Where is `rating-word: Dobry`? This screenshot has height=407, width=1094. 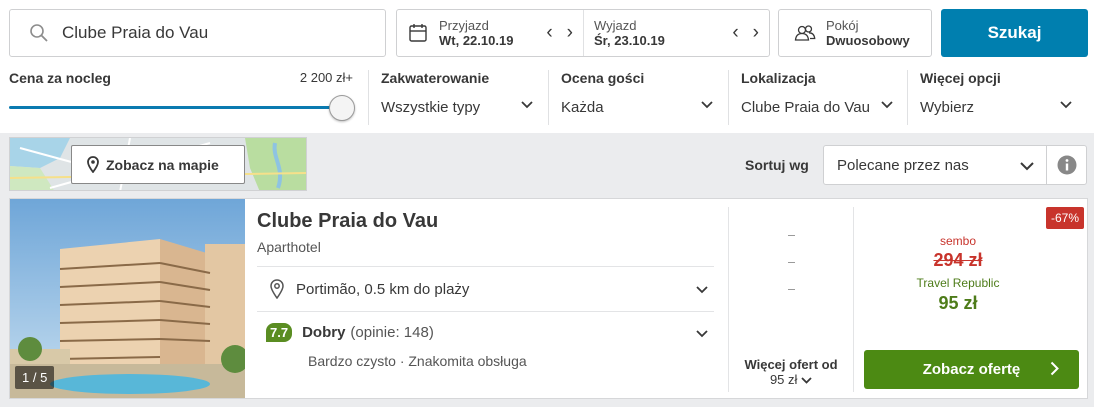 rating-word: Dobry is located at coordinates (324, 332).